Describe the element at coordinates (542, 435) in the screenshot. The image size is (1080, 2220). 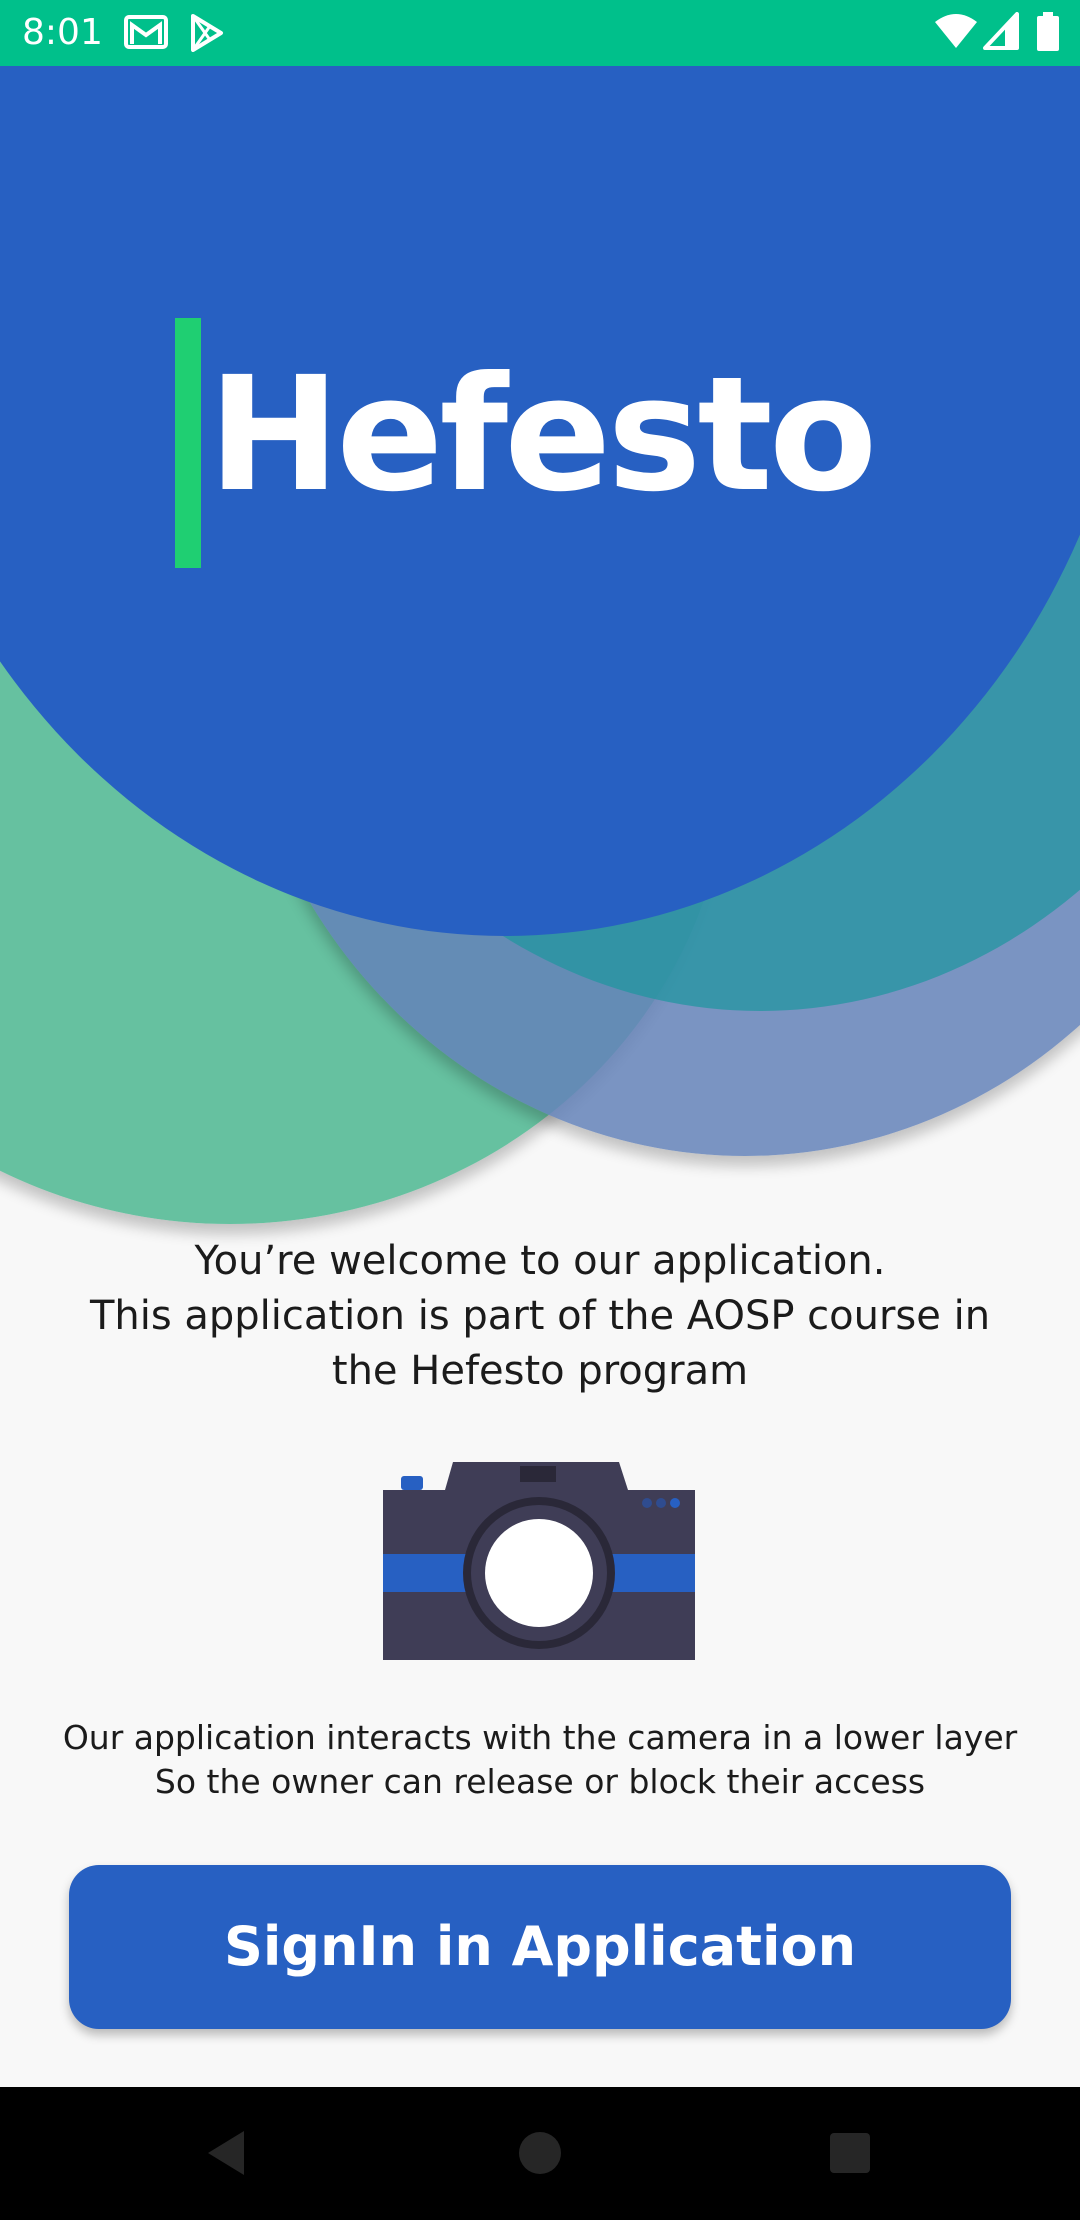
I see `brand-title: Hefesto` at that location.